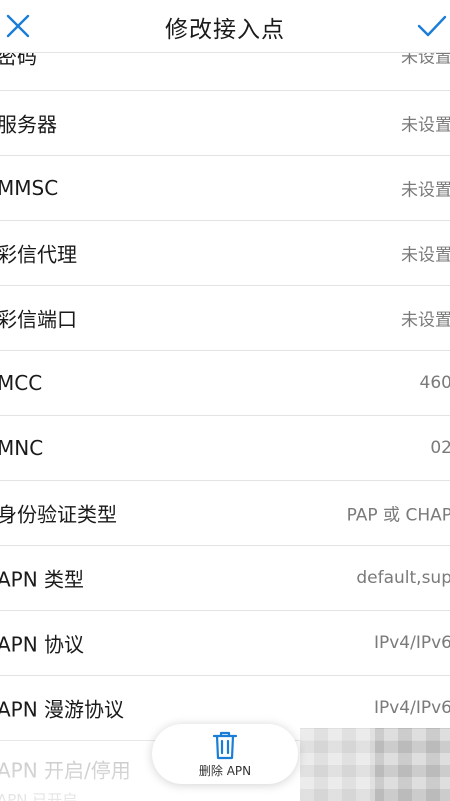  I want to click on row-label: APN 开启/停用, so click(65, 770).